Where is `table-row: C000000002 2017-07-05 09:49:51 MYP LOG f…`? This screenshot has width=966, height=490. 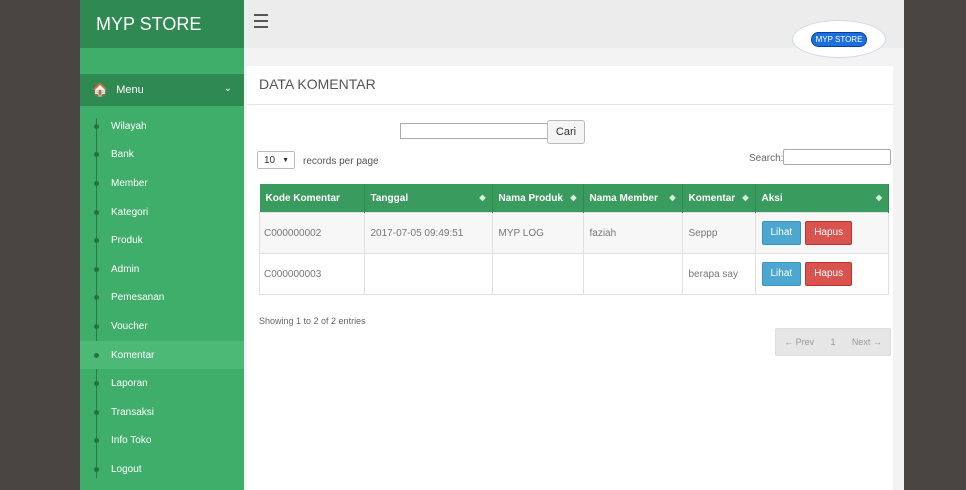
table-row: C000000002 2017-07-05 09:49:51 MYP LOG f… is located at coordinates (574, 233).